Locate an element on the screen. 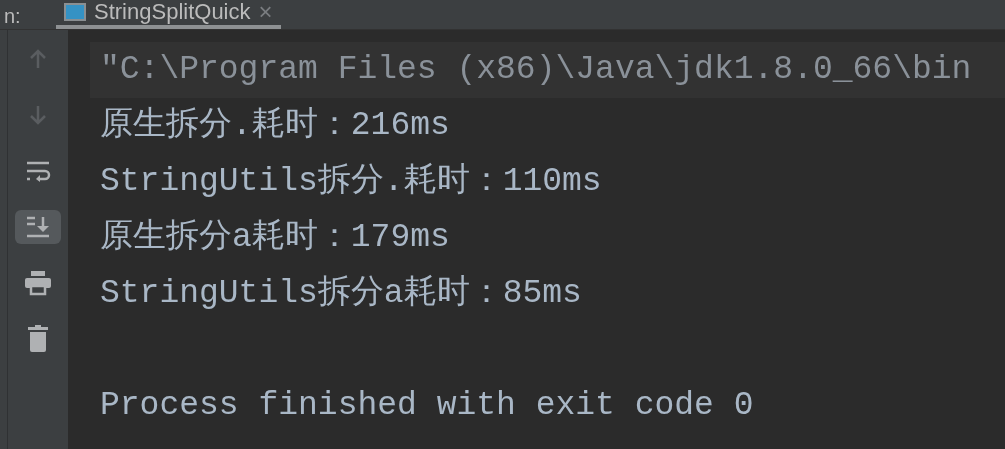  console-line: StringUtils拆分a耗时：85ms is located at coordinates (341, 294).